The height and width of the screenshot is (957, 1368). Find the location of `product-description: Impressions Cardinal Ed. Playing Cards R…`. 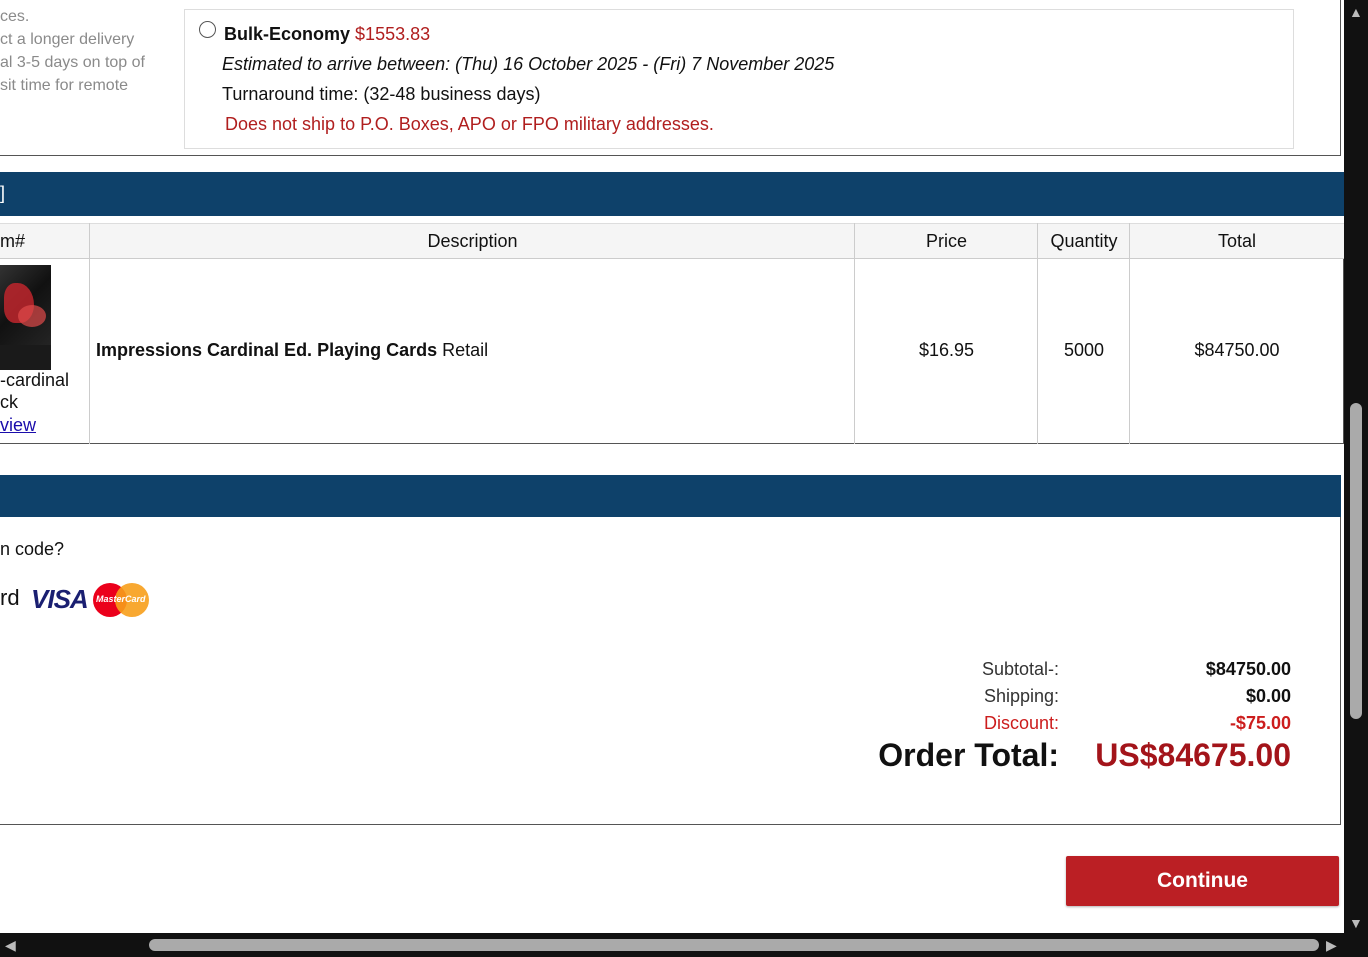

product-description: Impressions Cardinal Ed. Playing Cards R… is located at coordinates (292, 350).